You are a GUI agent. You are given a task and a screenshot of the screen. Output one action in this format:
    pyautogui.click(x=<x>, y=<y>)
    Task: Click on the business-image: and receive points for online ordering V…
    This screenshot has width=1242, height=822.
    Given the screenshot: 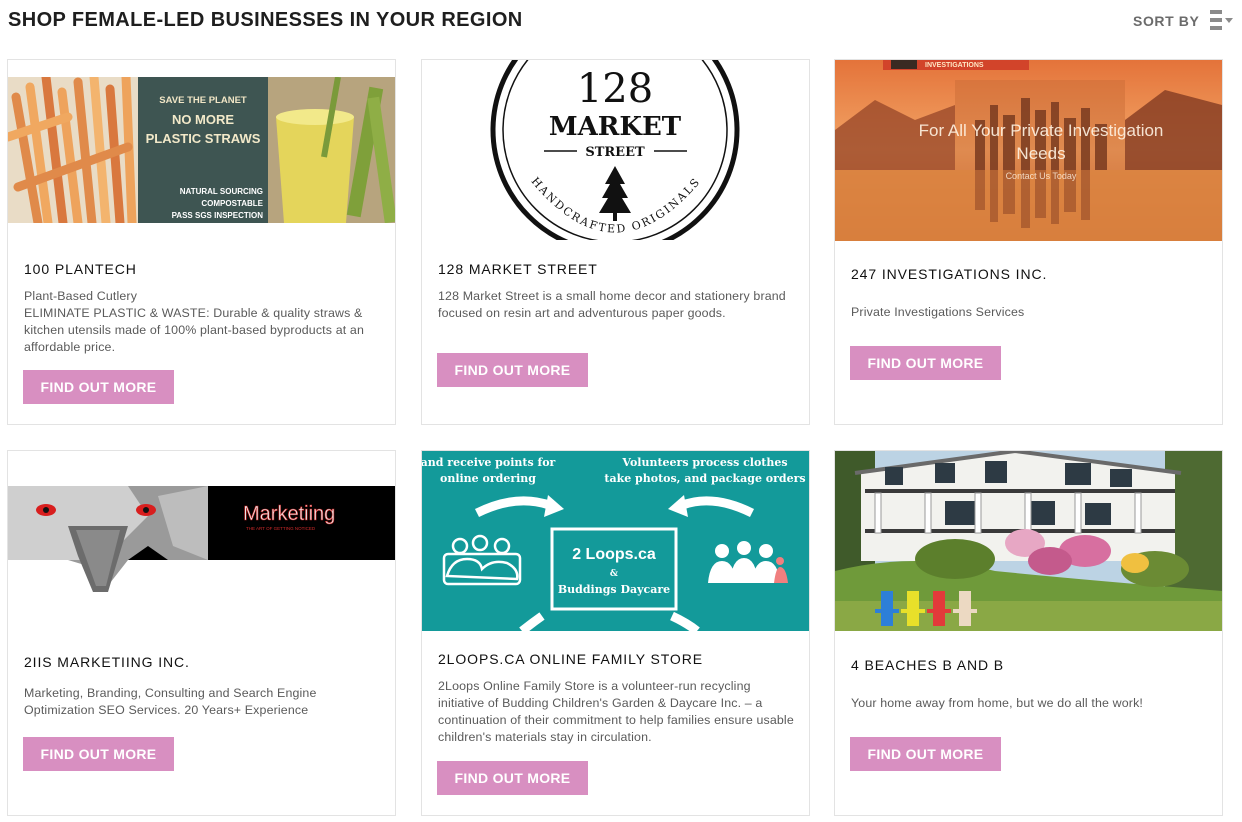 What is the action you would take?
    pyautogui.click(x=615, y=541)
    